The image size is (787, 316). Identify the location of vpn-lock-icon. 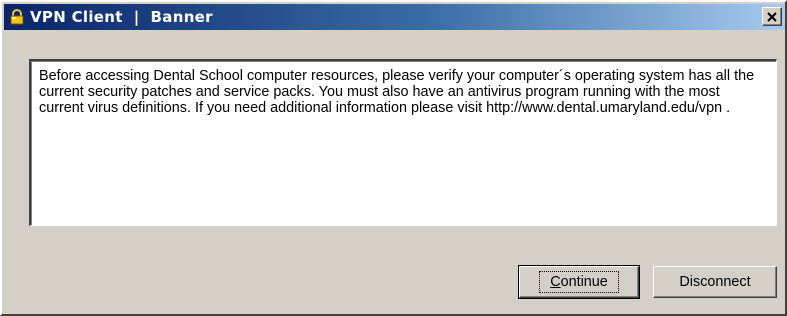
(17, 17).